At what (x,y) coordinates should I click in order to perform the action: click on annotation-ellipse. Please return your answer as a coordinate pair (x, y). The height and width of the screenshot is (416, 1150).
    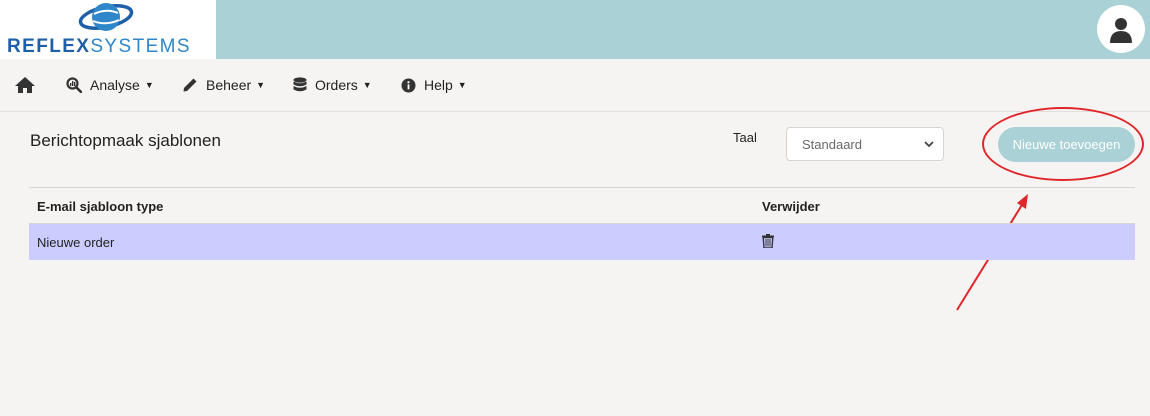
    Looking at the image, I should click on (1063, 144).